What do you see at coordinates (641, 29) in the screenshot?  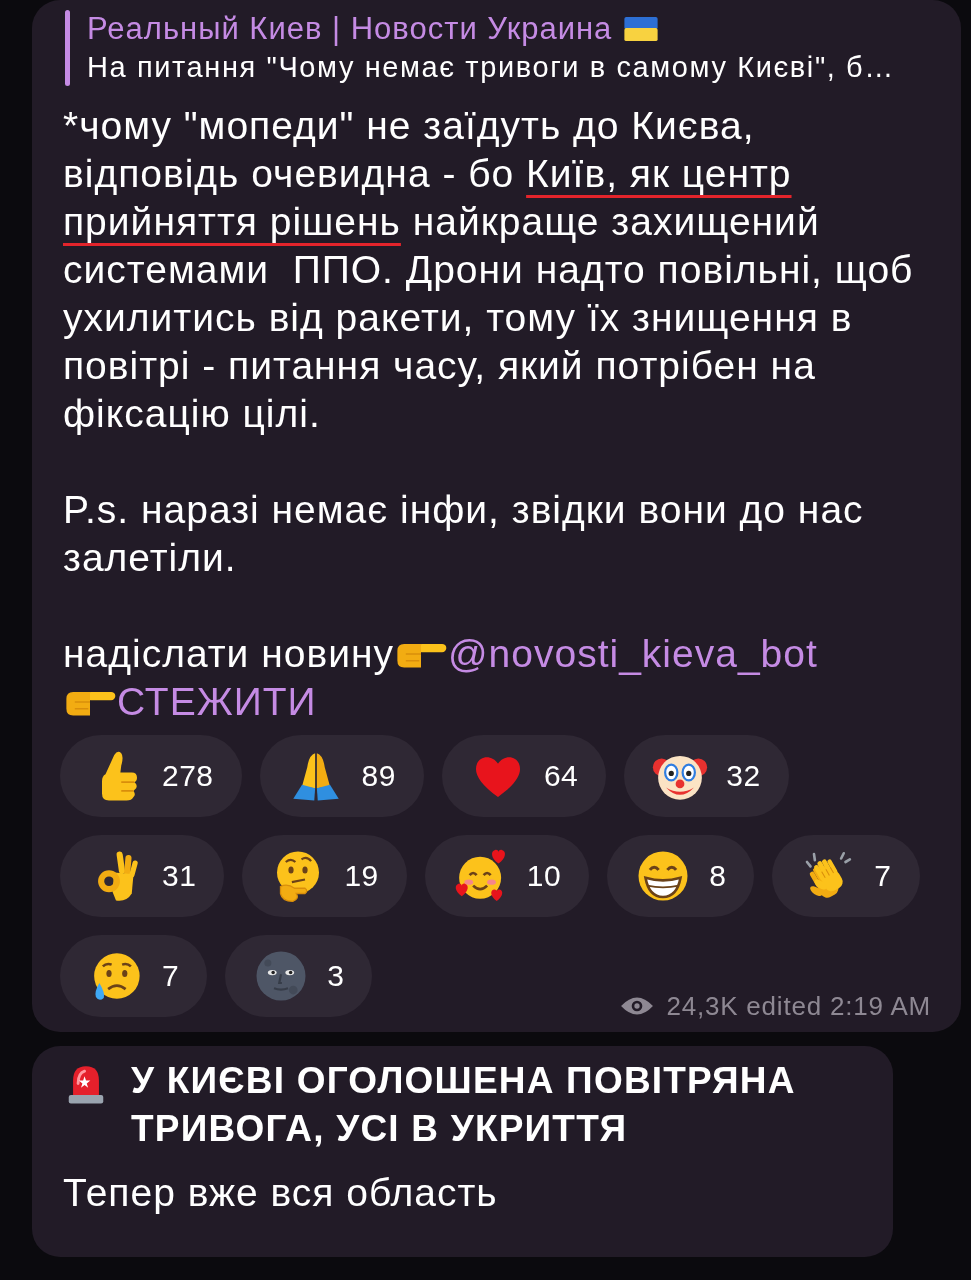 I see `flag-icon` at bounding box center [641, 29].